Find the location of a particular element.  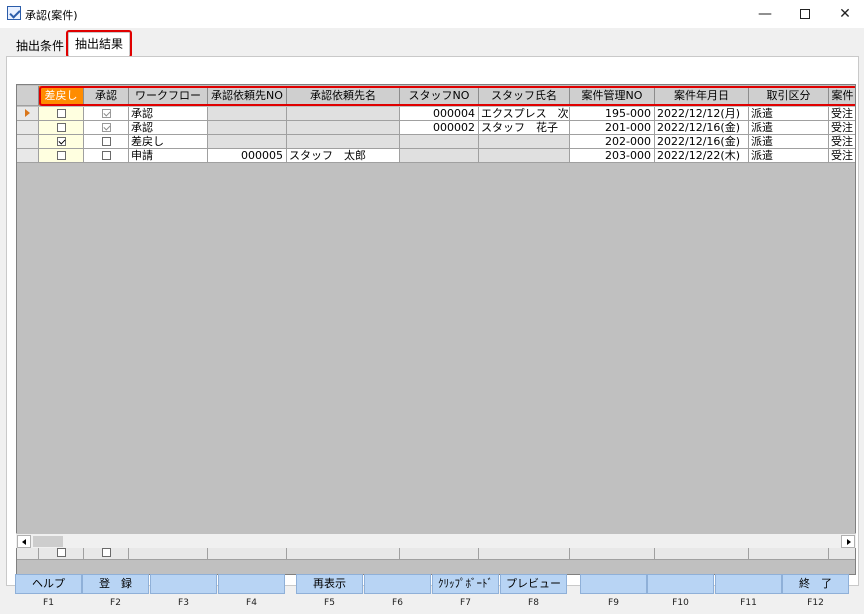

header-col-anken: 案件 is located at coordinates (842, 96).